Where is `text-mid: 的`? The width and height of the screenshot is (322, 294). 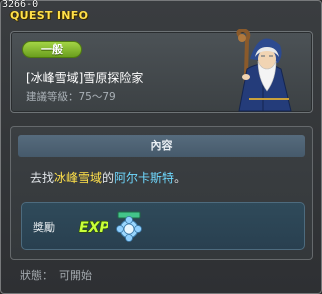 text-mid: 的 is located at coordinates (108, 178).